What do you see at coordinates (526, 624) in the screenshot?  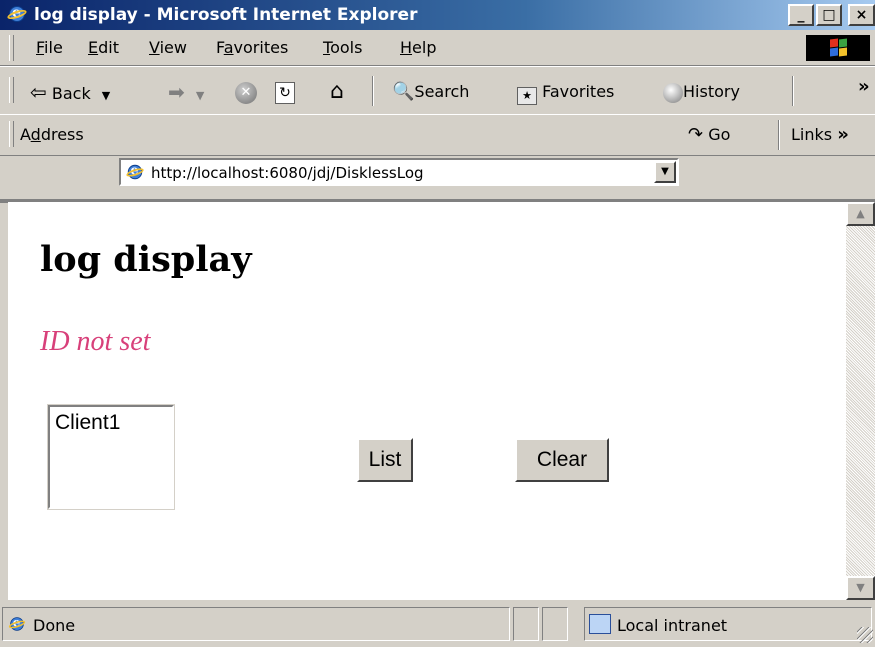 I see `status-progress-panel` at bounding box center [526, 624].